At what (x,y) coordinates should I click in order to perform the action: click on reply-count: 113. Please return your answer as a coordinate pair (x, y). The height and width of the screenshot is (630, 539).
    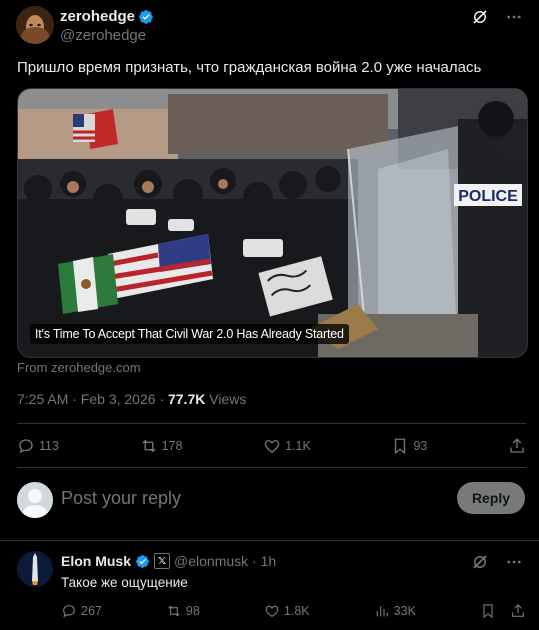
    Looking at the image, I should click on (49, 446).